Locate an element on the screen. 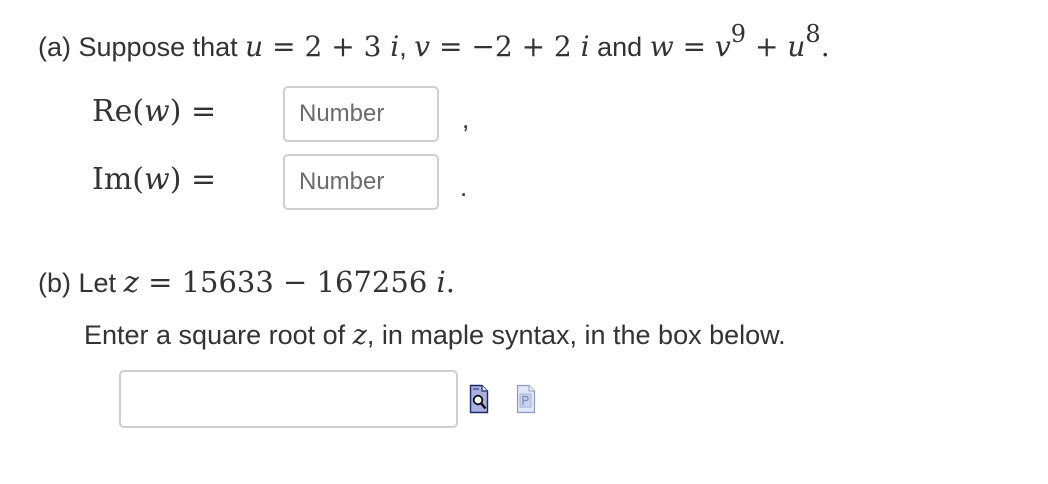 This screenshot has width=1048, height=484. im-w-var: w is located at coordinates (157, 179).